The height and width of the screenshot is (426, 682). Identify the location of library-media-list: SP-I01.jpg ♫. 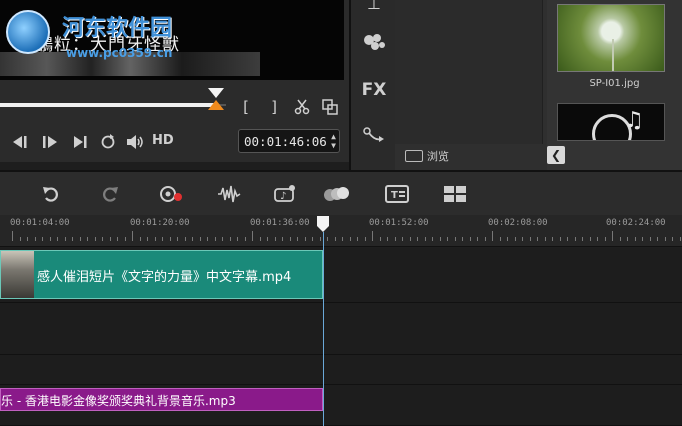
(614, 85).